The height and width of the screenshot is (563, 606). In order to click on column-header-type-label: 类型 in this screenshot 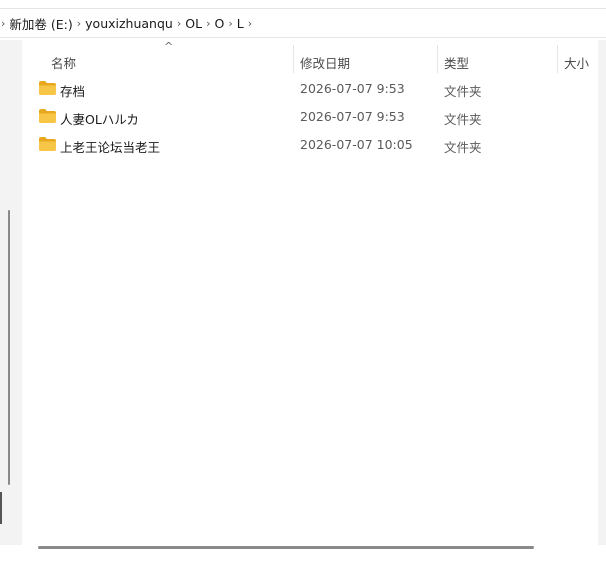, I will do `click(457, 63)`.